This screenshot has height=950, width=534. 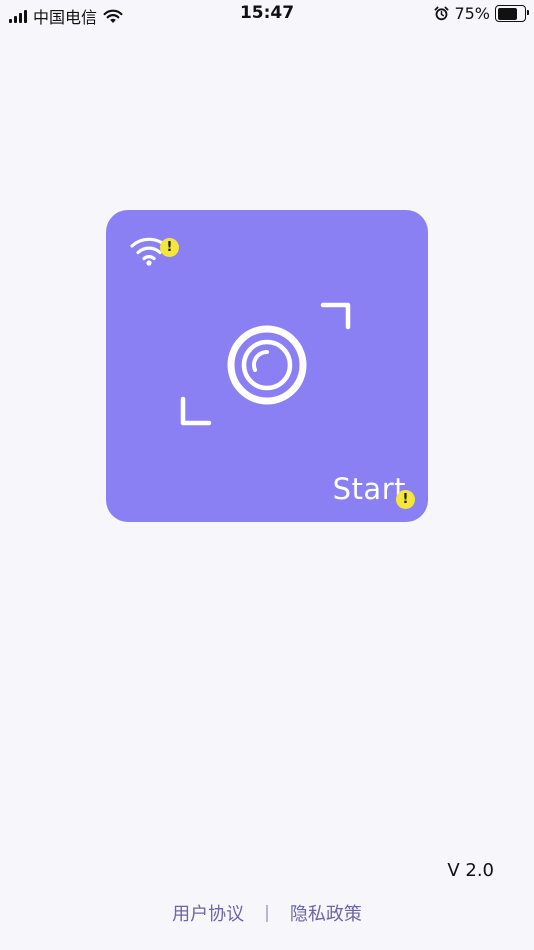 I want to click on status-bar: 中国电信 15:47 75%, so click(x=267, y=14).